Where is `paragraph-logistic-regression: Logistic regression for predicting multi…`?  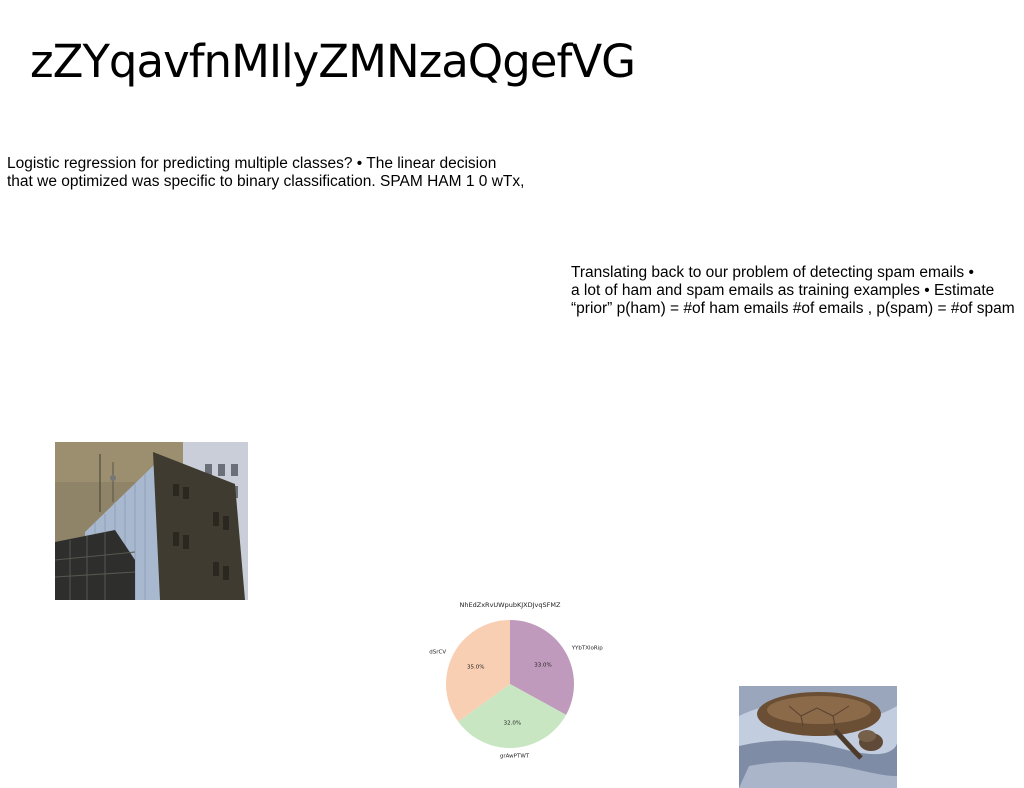 paragraph-logistic-regression: Logistic regression for predicting multi… is located at coordinates (265, 173).